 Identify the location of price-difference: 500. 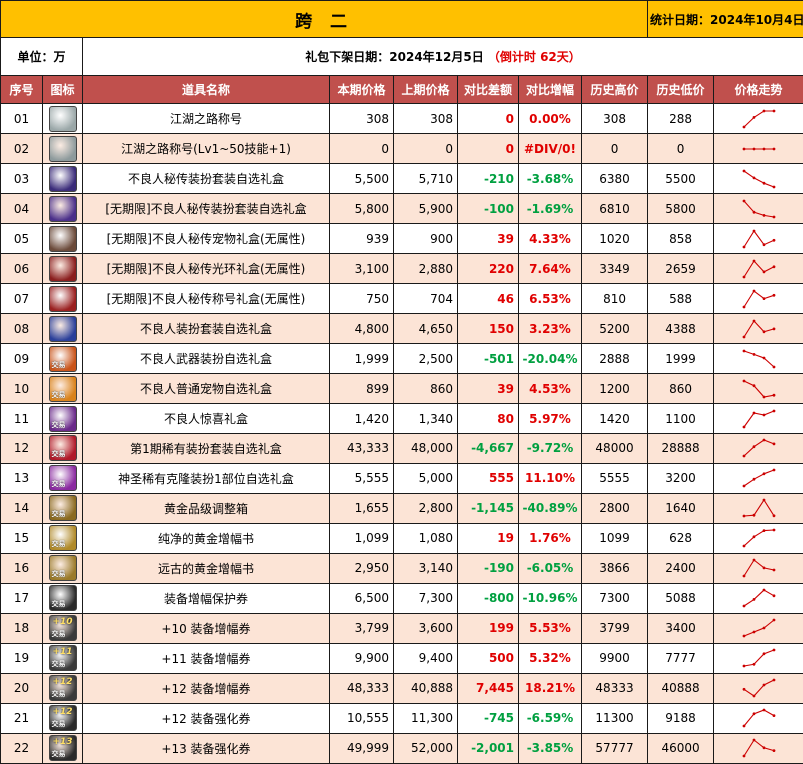
(488, 658).